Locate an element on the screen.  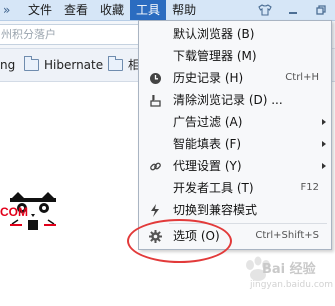
menu-option-proxy-settings: 代理设置 (Y) is located at coordinates (235, 166).